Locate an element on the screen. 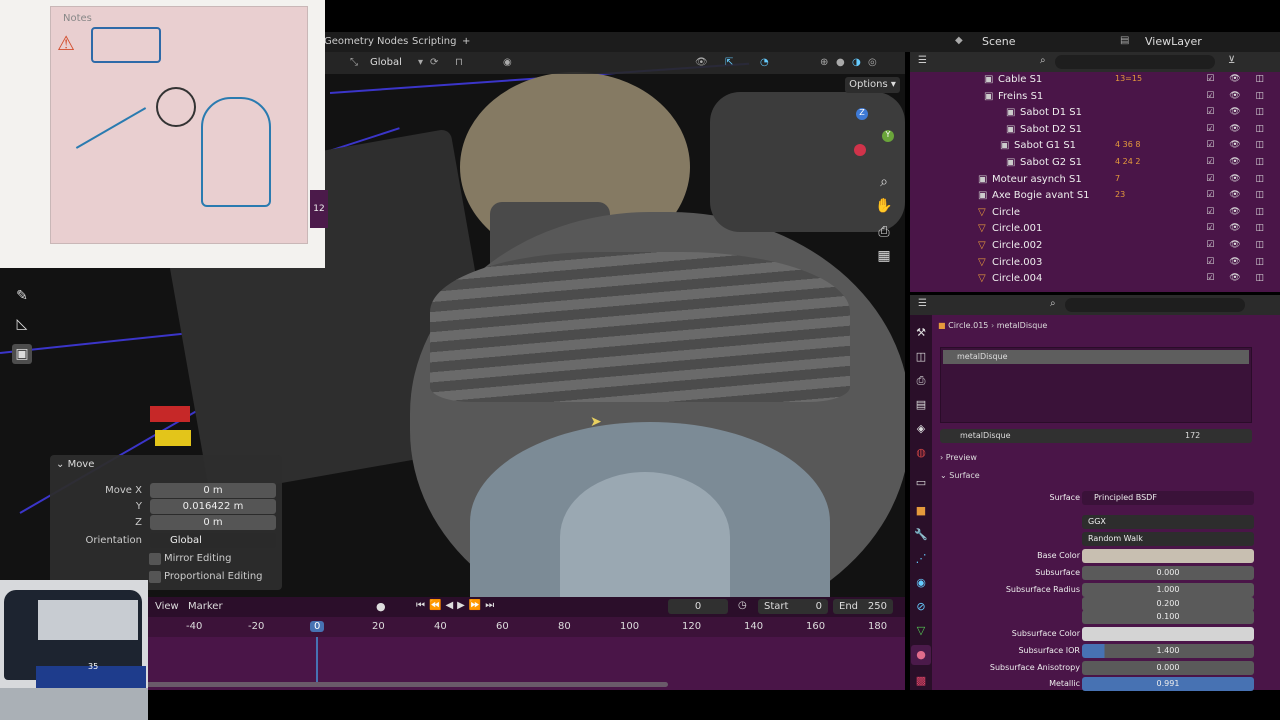 The image size is (1280, 720). property-field: 1.000 is located at coordinates (1168, 590).